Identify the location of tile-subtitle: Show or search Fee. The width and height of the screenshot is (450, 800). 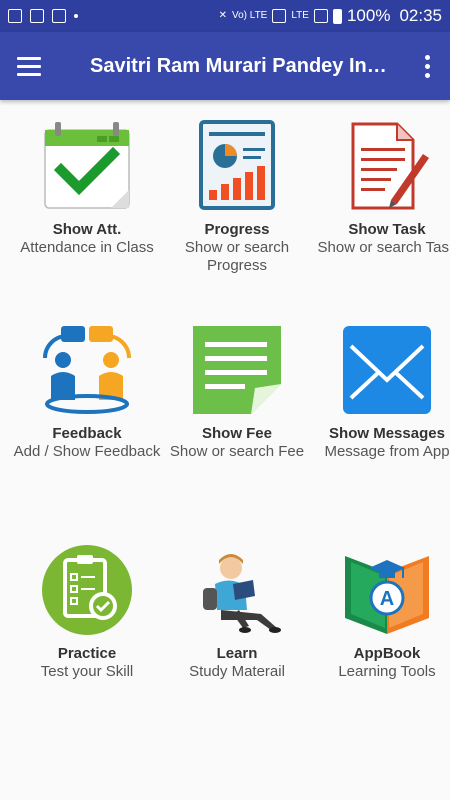
(237, 451).